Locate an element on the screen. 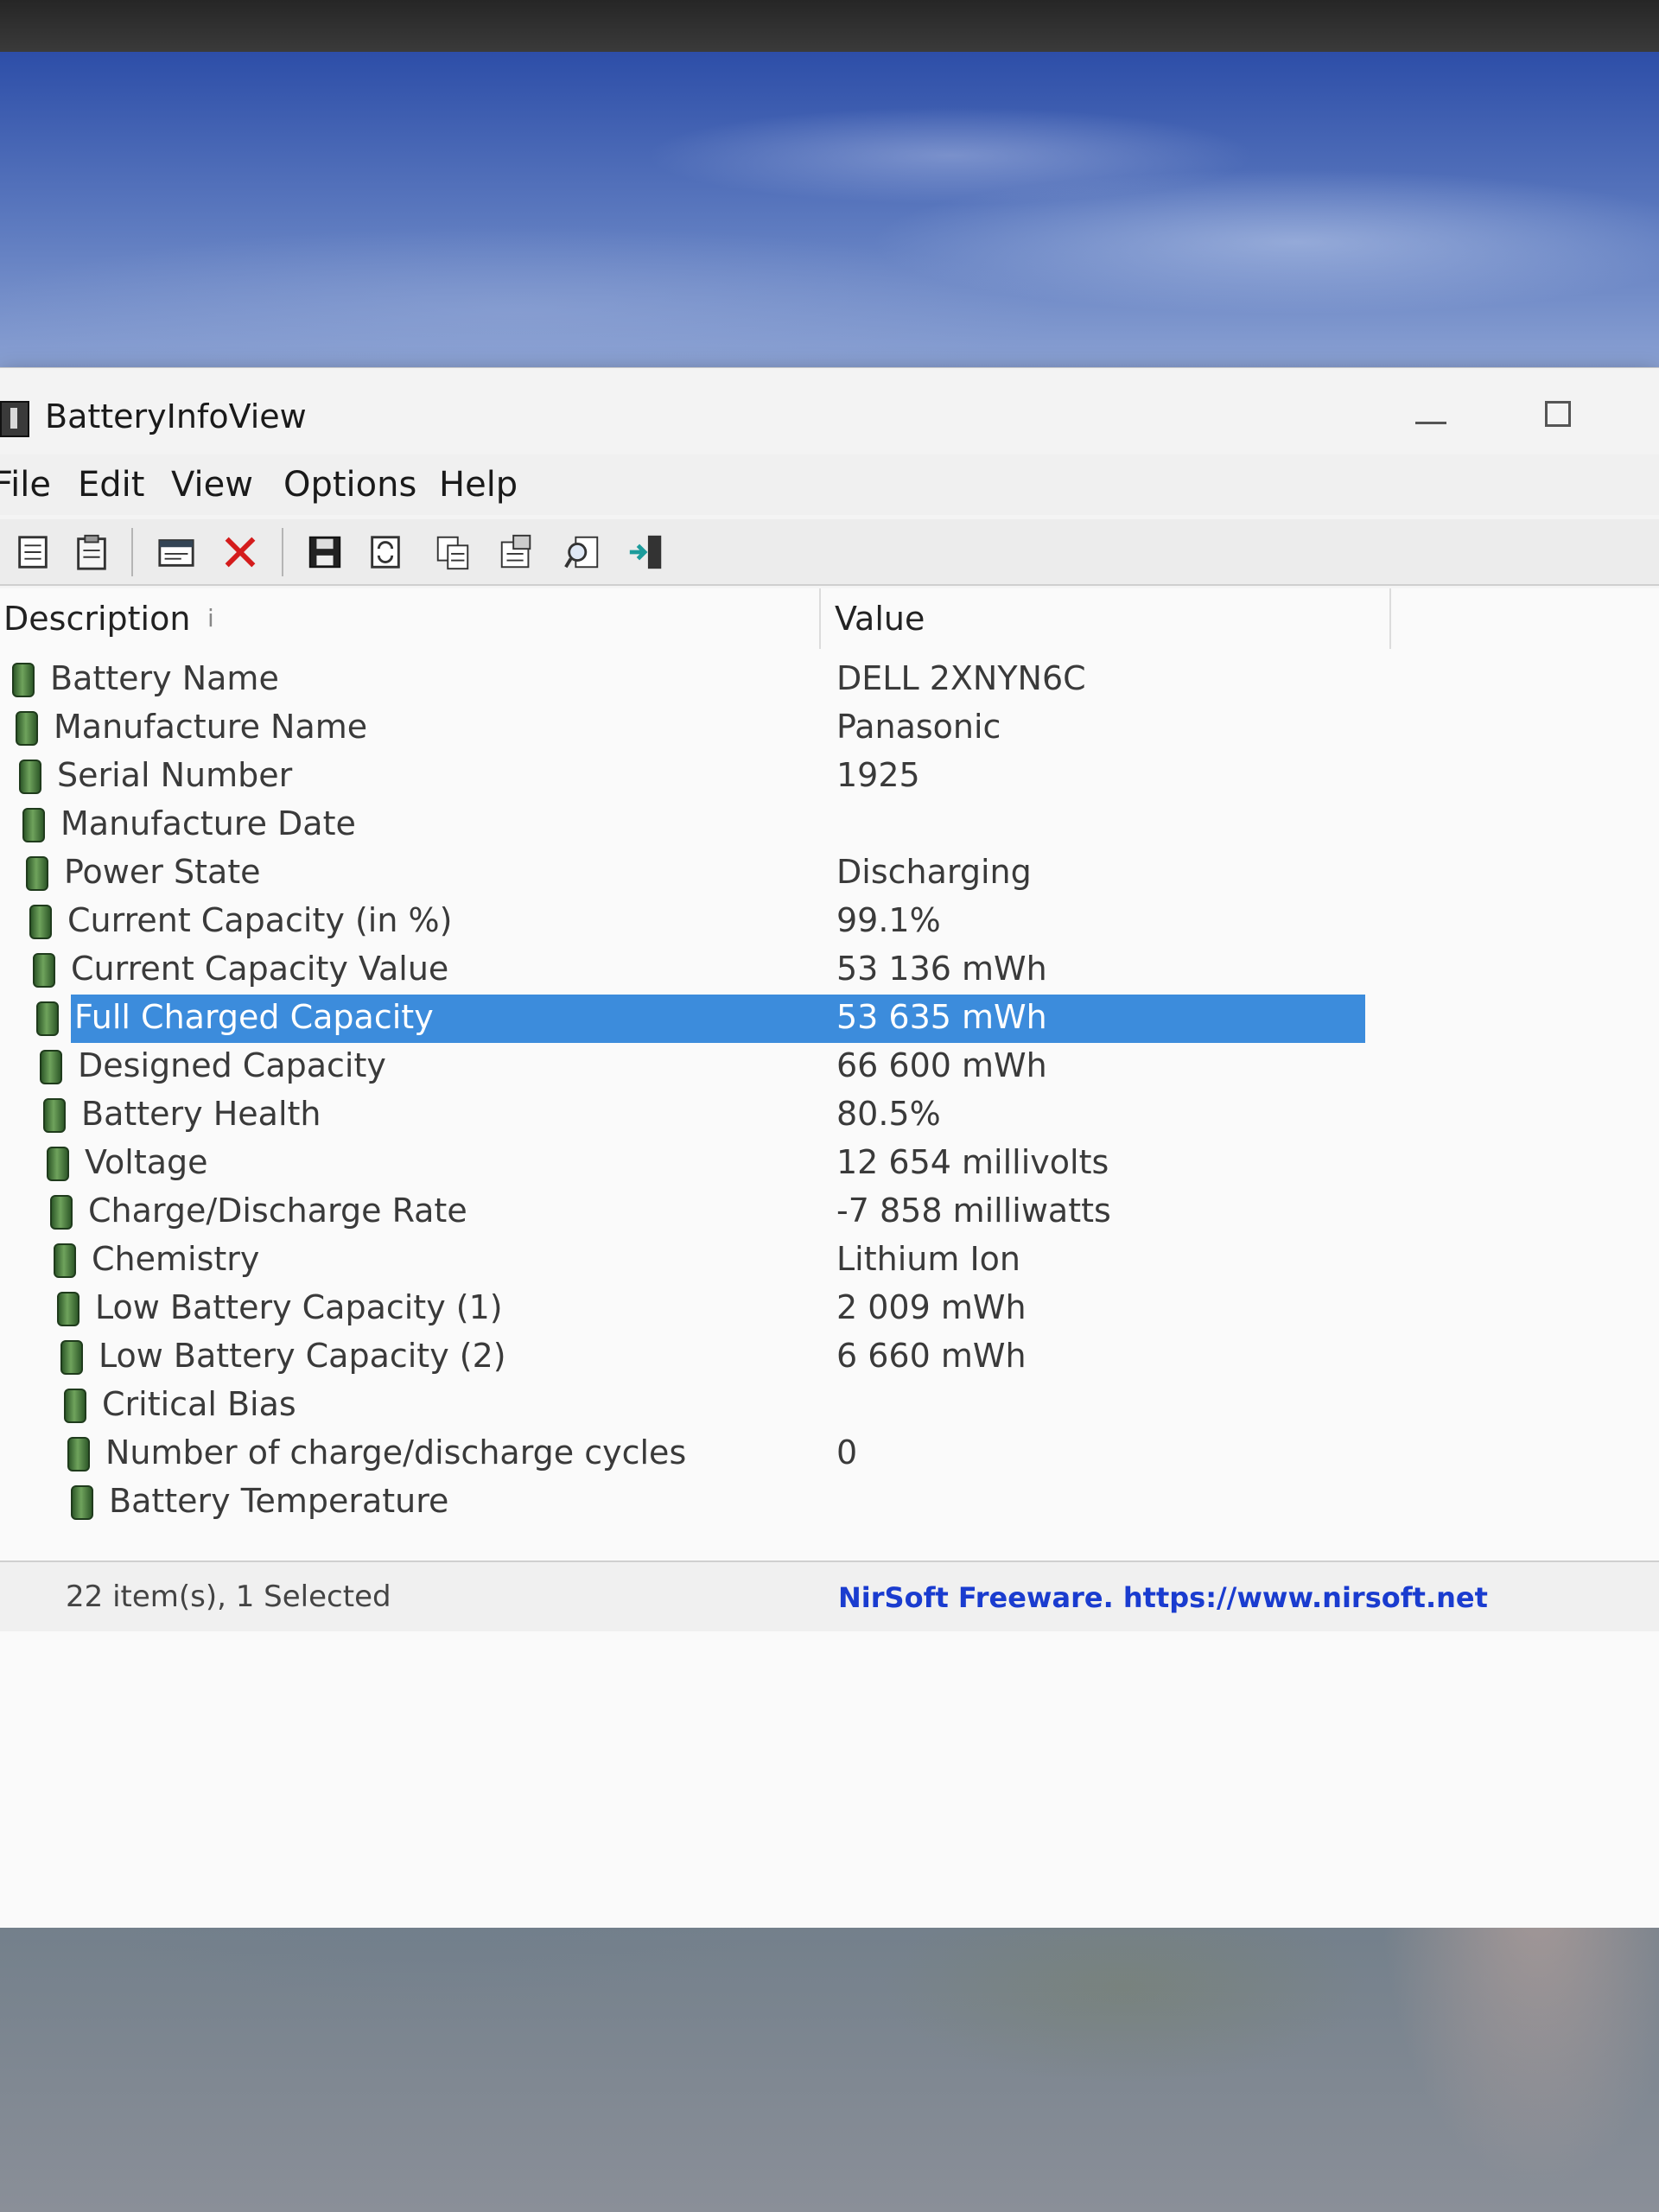 The image size is (1659, 2212). find-icon is located at coordinates (582, 552).